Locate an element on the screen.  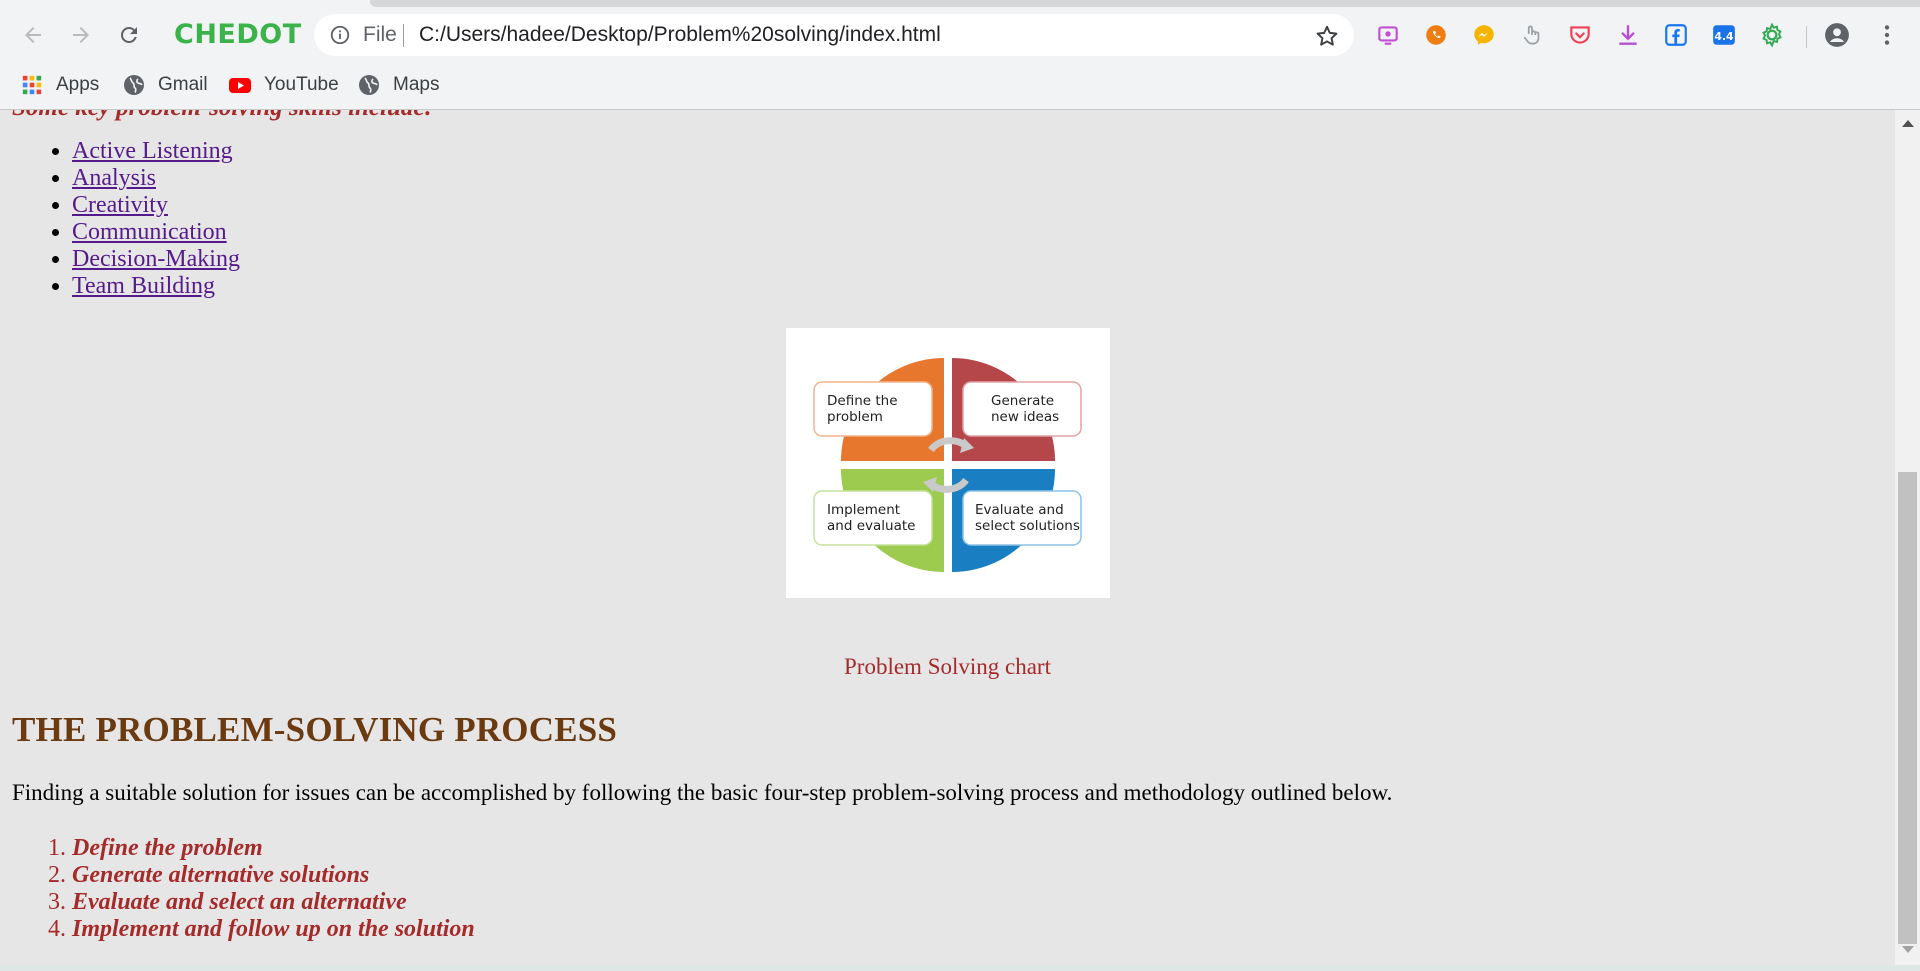
svg-text: Generate is located at coordinates (1022, 401).